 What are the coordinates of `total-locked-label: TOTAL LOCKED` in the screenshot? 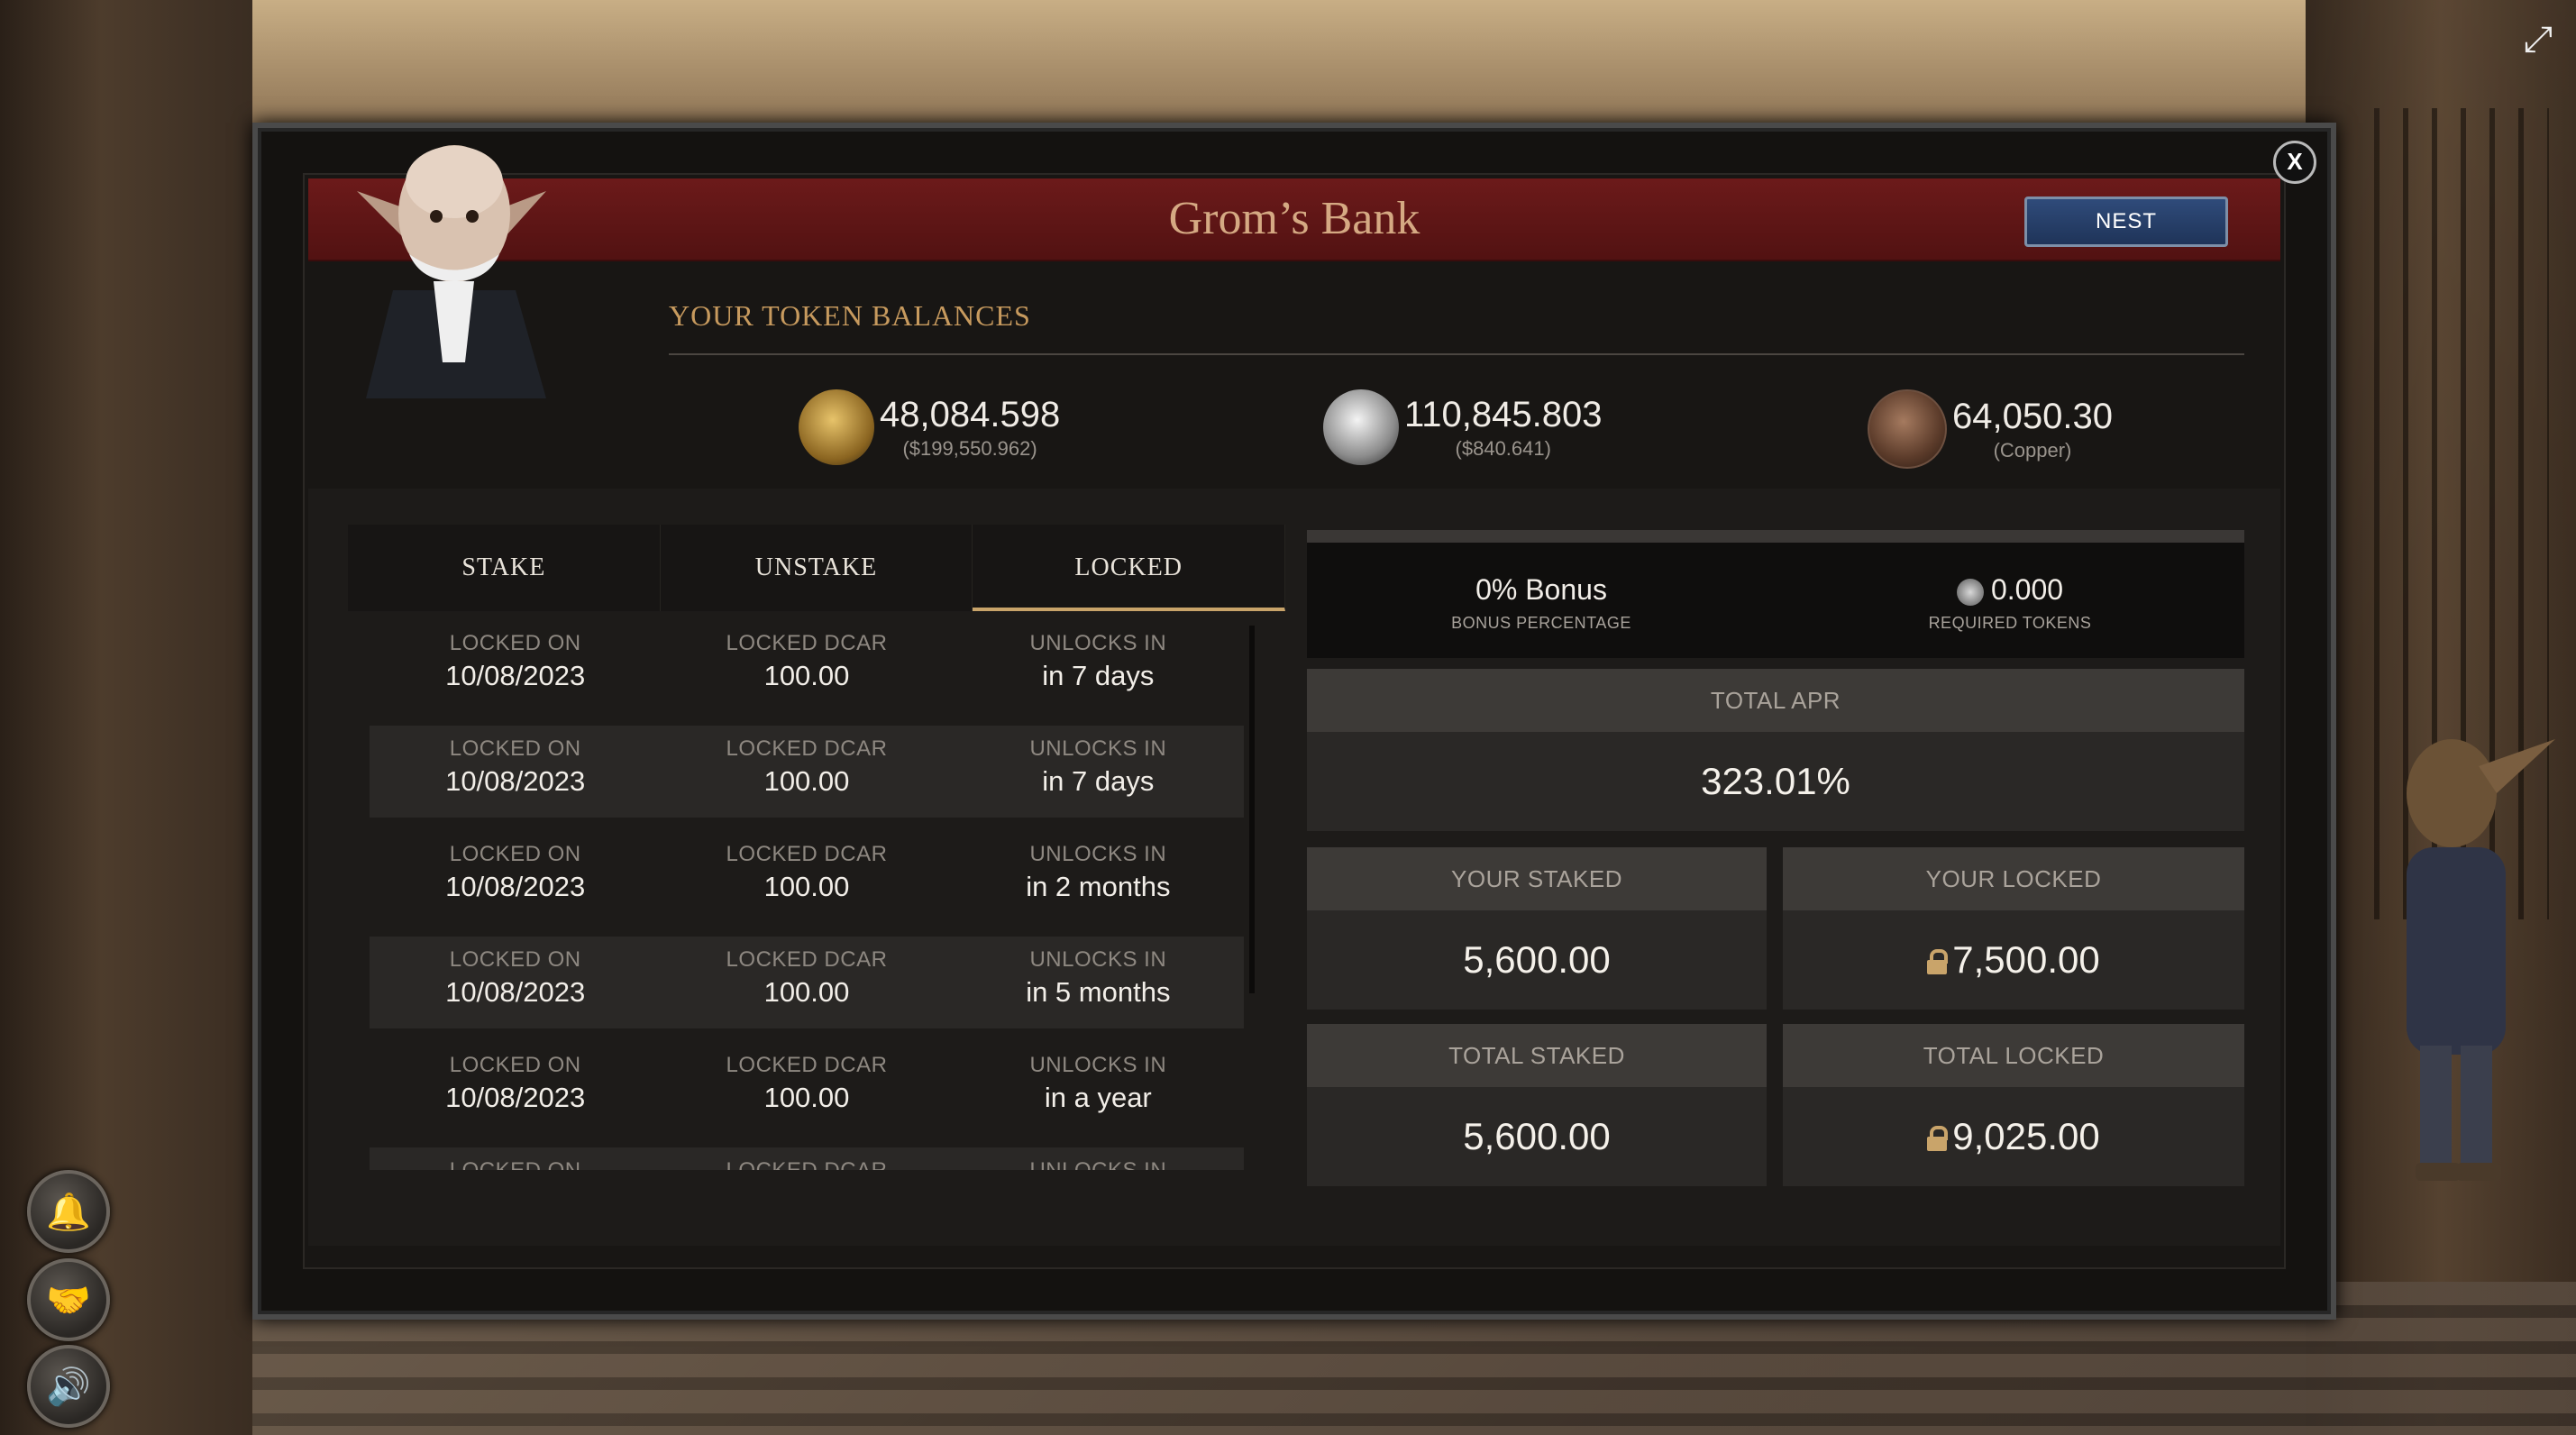 It's located at (2013, 1055).